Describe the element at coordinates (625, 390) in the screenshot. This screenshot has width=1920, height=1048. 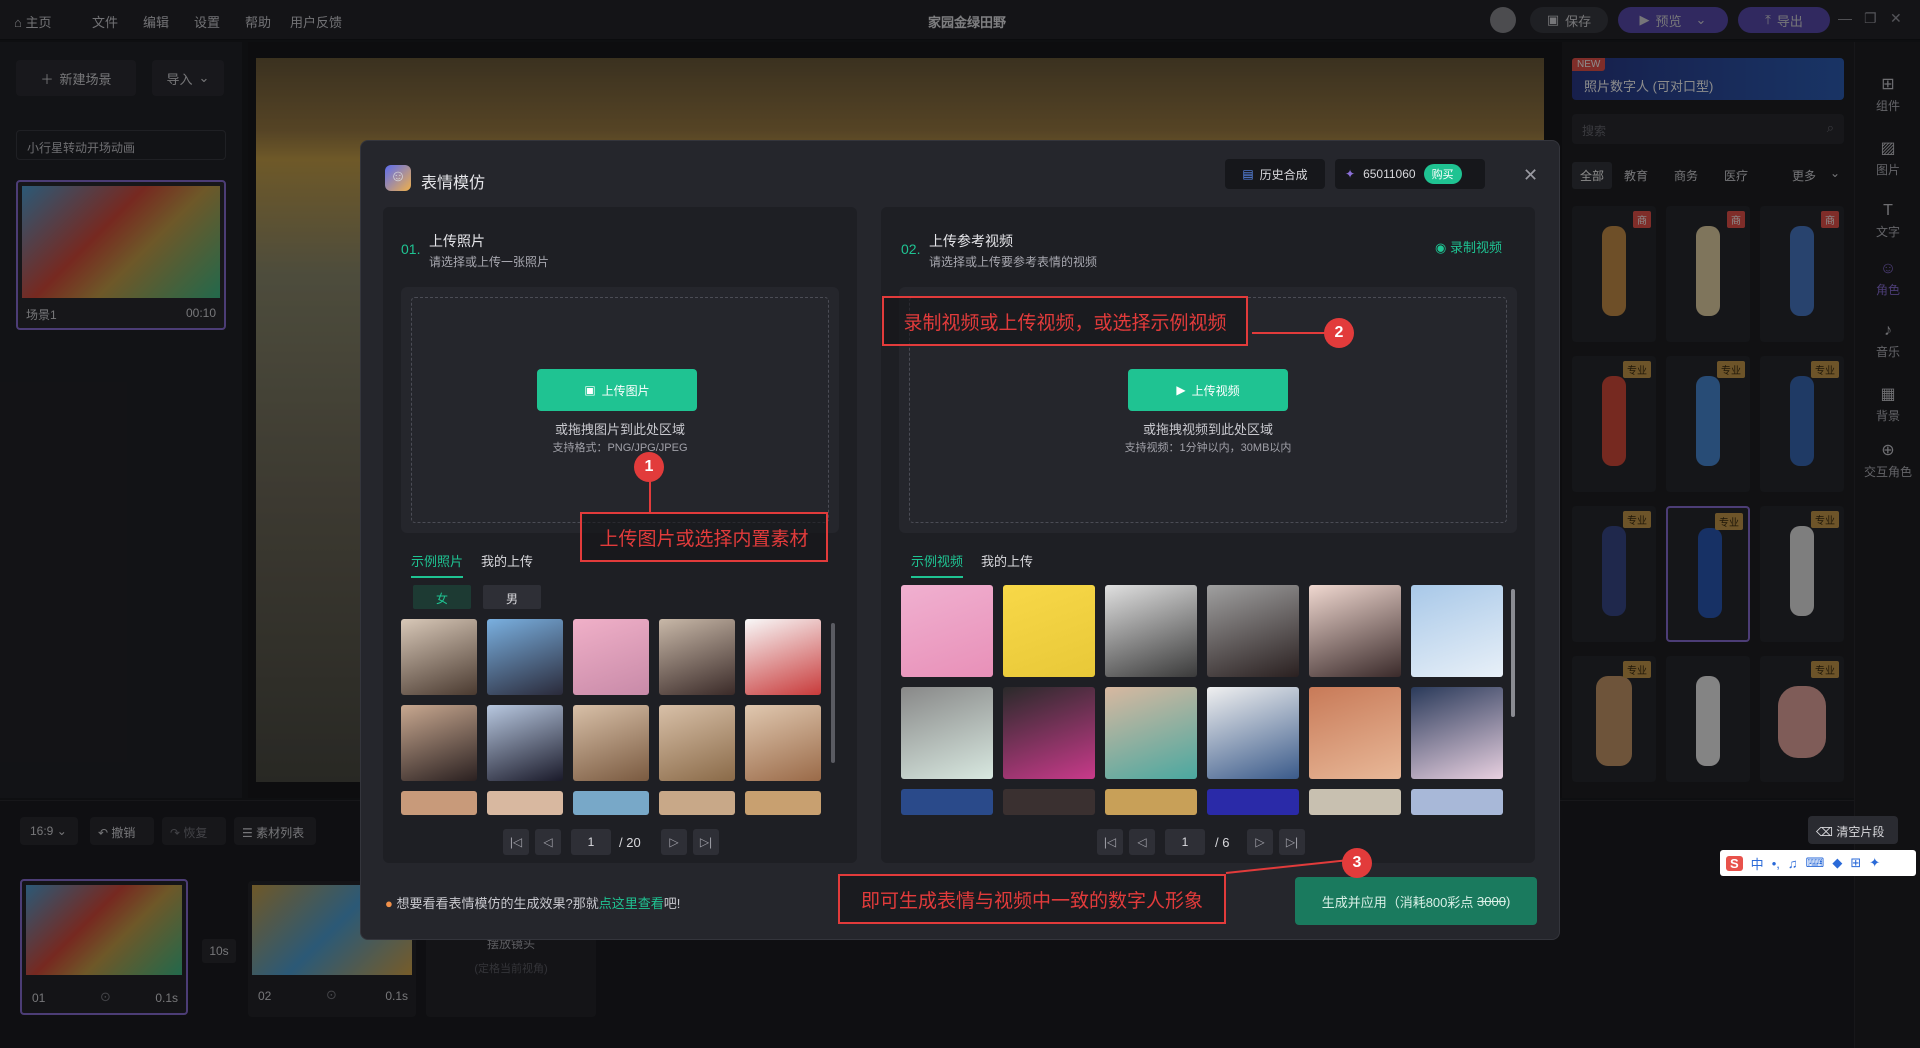
I see `upload-image-label: 上传图片` at that location.